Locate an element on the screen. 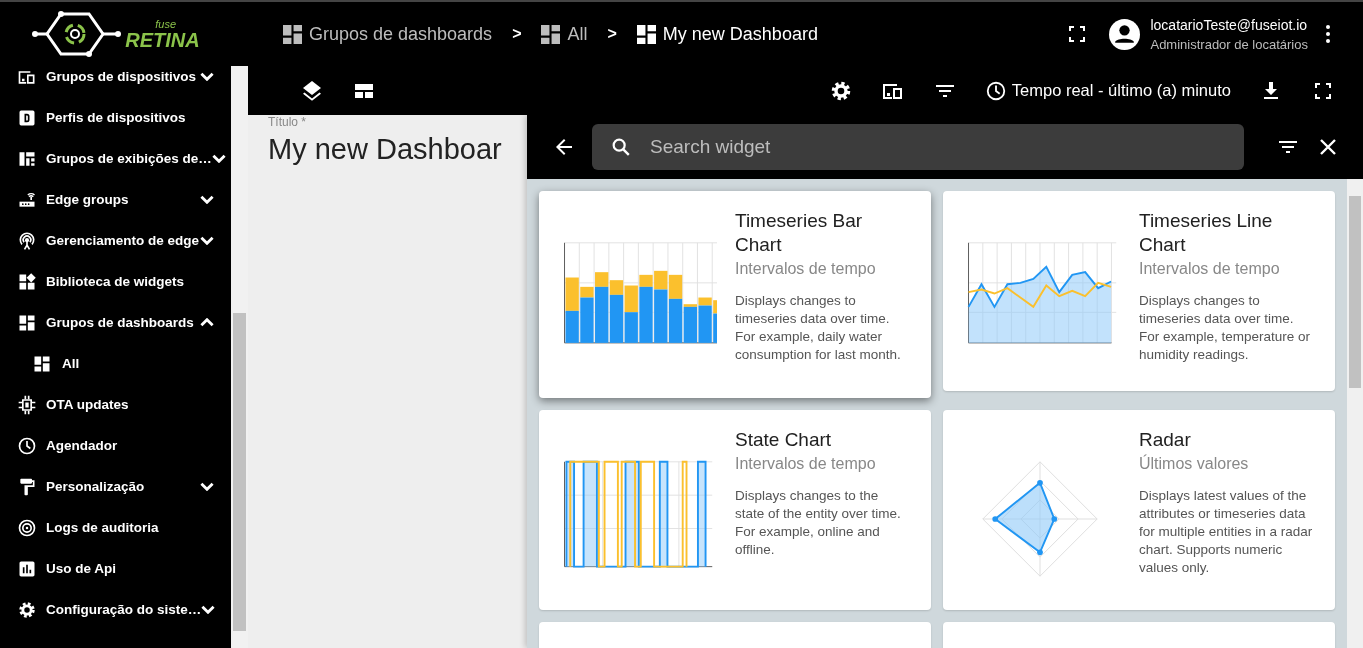  sidebar-item: Personalização is located at coordinates (115, 486).